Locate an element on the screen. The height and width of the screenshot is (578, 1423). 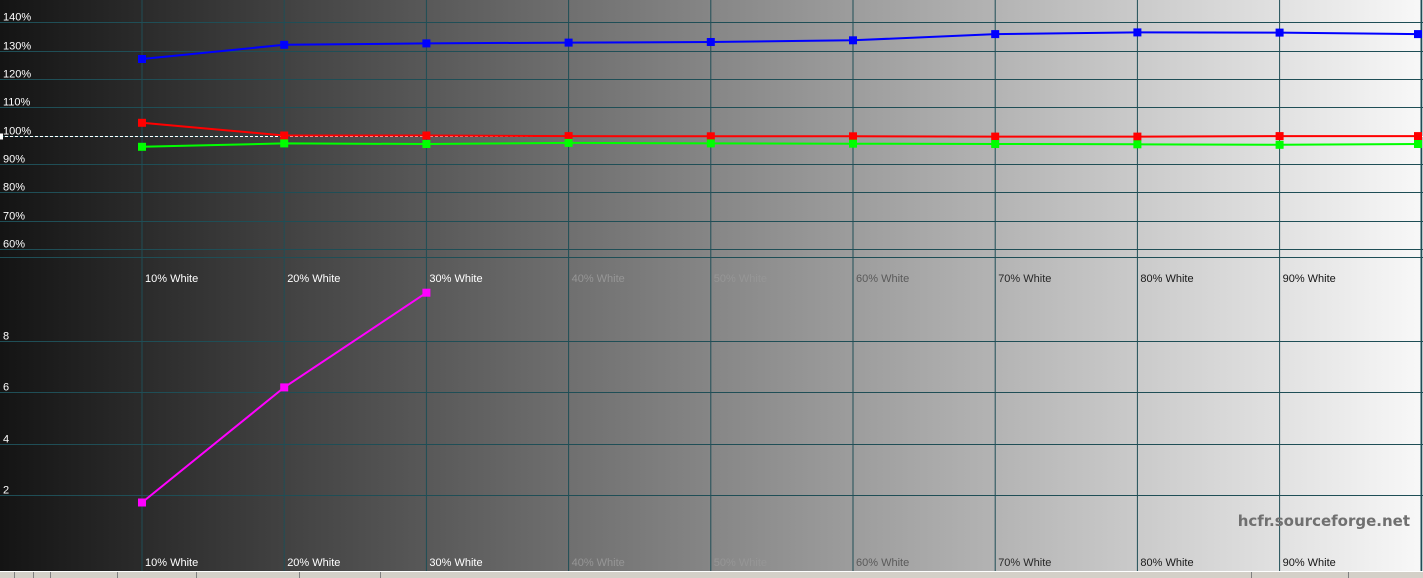
y-tick-label: 8 is located at coordinates (6, 337).